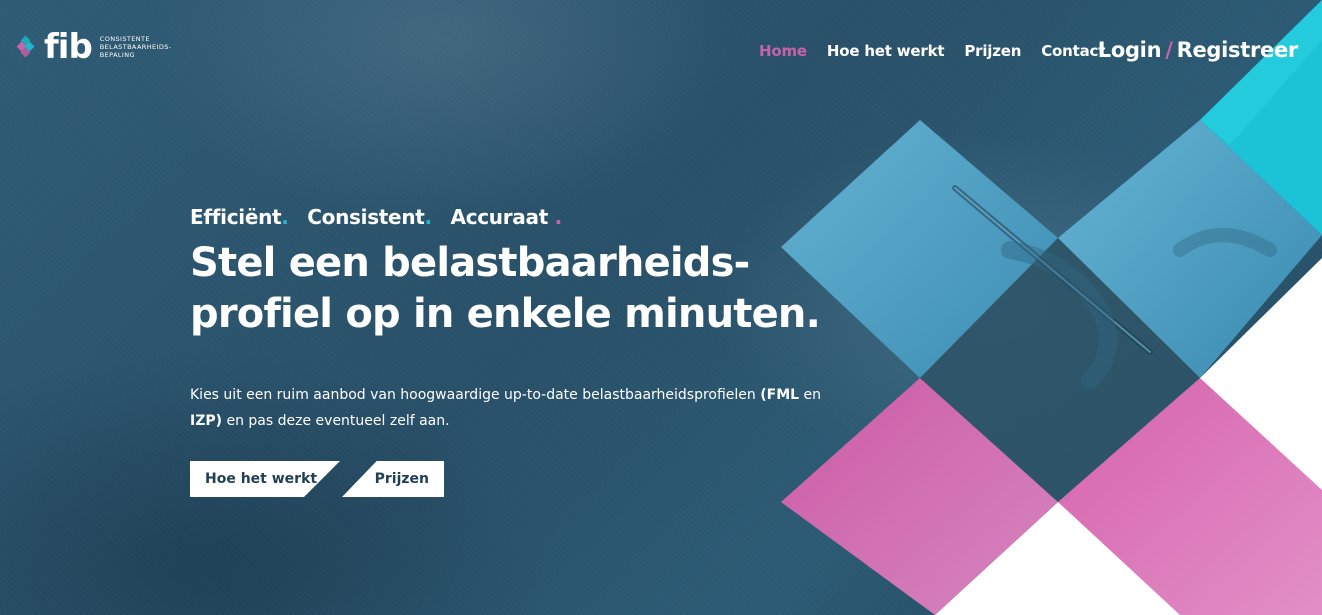  What do you see at coordinates (992, 51) in the screenshot?
I see `nav-item-prijzen: Prijzen` at bounding box center [992, 51].